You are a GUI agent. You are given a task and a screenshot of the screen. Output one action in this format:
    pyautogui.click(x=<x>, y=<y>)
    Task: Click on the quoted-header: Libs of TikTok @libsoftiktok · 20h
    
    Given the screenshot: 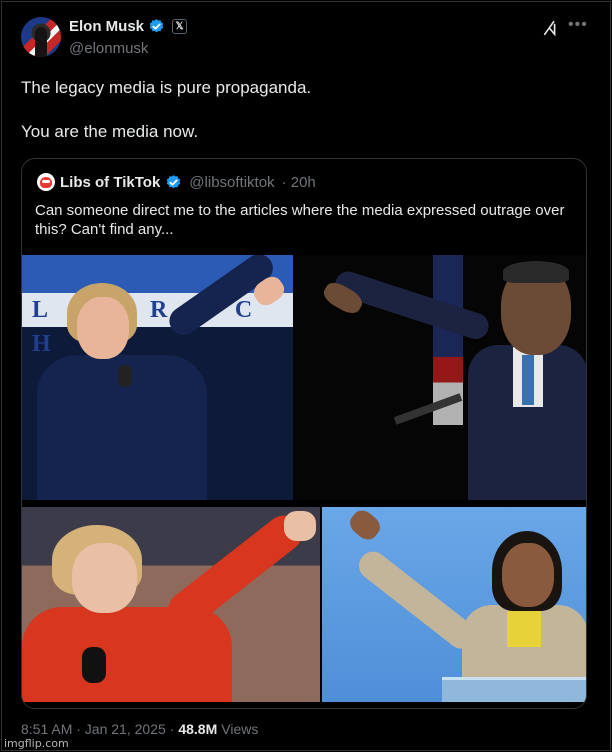 What is the action you would take?
    pyautogui.click(x=176, y=182)
    